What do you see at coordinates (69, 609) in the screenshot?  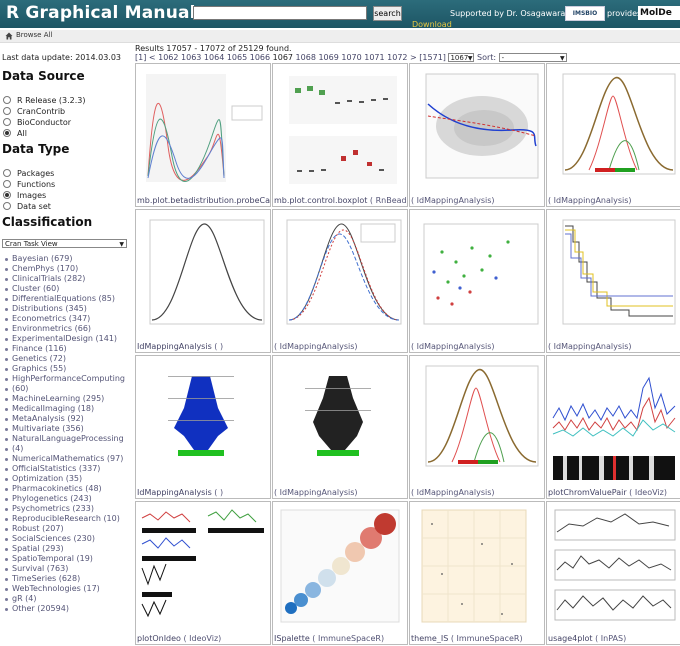 I see `classification-item: Other (20594)` at bounding box center [69, 609].